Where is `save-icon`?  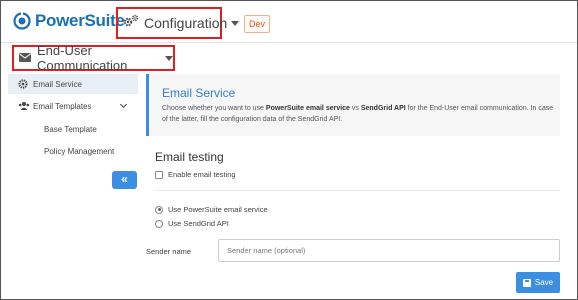 save-icon is located at coordinates (526, 282).